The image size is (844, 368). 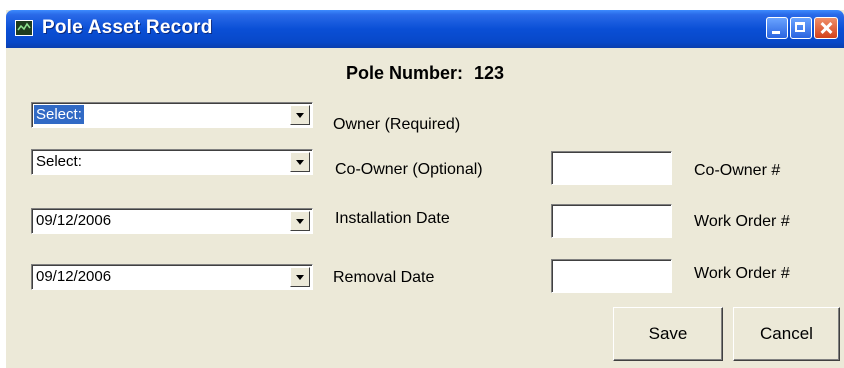 What do you see at coordinates (425, 29) in the screenshot?
I see `title-bar: Pole Asset Record` at bounding box center [425, 29].